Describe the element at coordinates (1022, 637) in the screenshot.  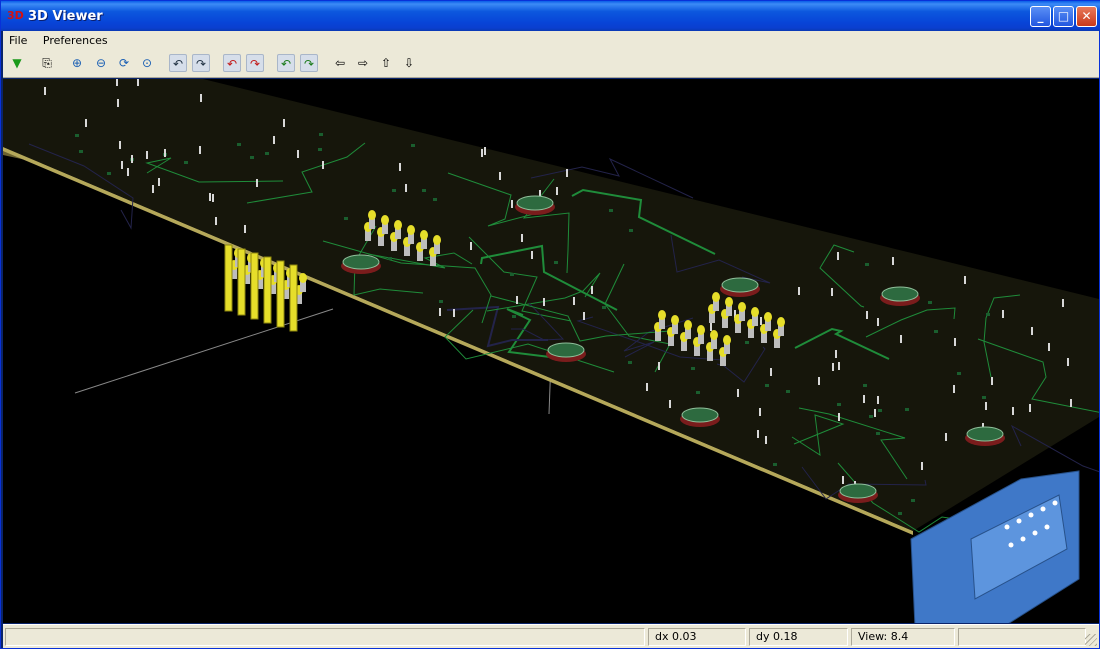
I see `status-extra` at that location.